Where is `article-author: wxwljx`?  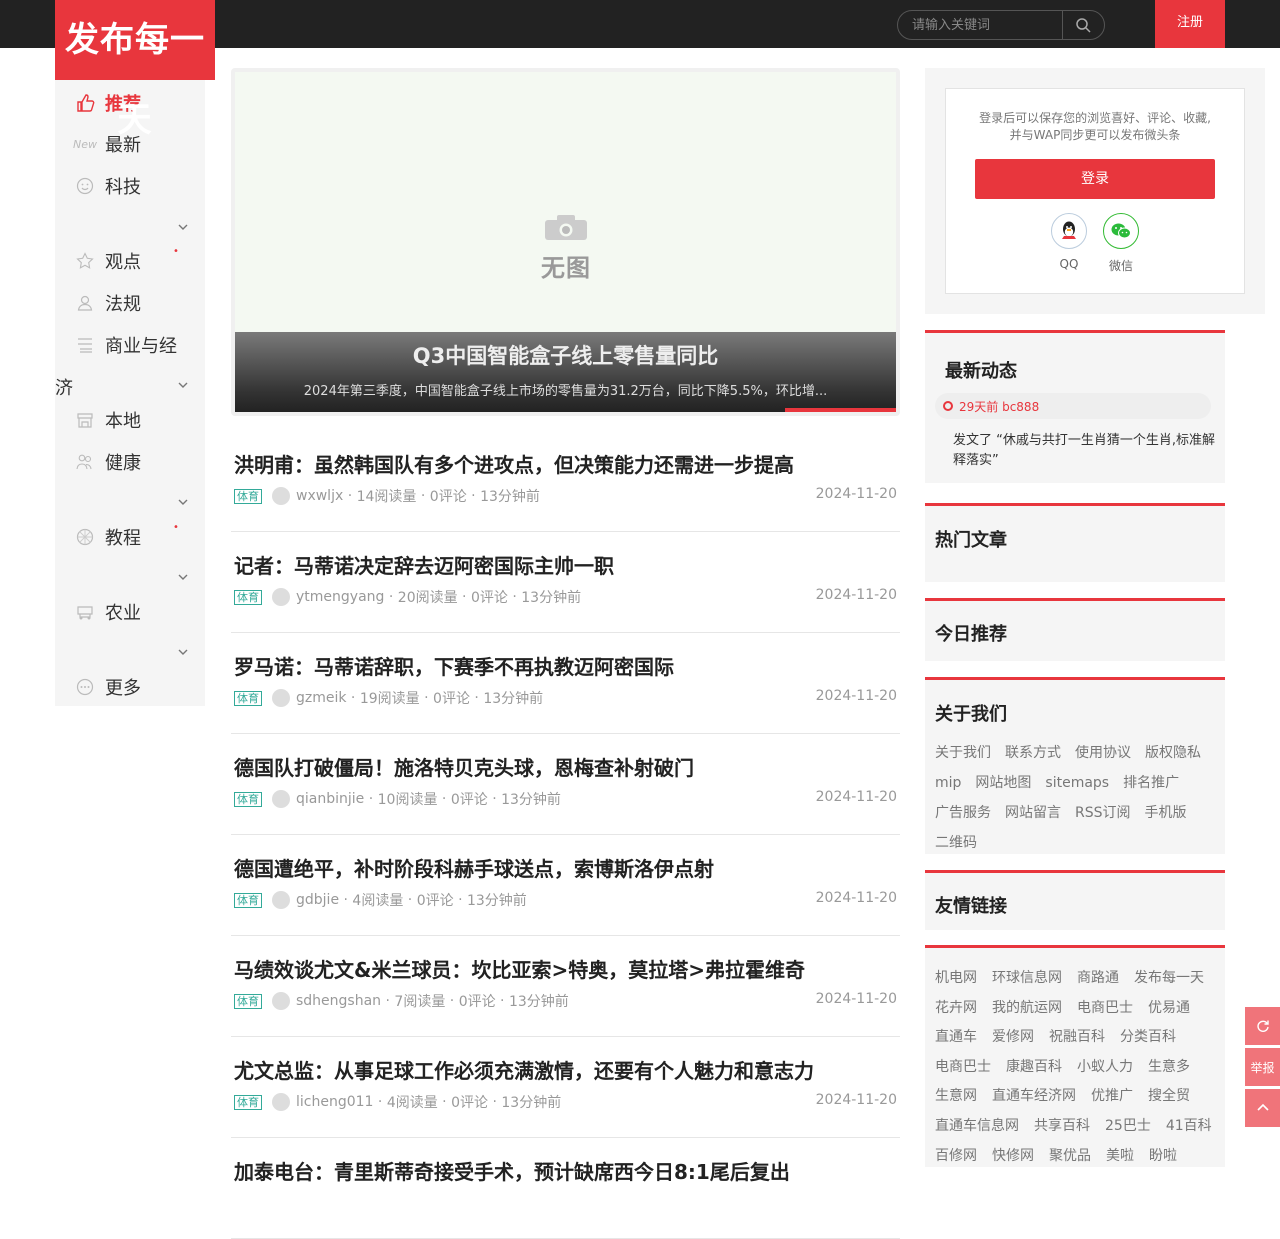 article-author: wxwljx is located at coordinates (319, 496).